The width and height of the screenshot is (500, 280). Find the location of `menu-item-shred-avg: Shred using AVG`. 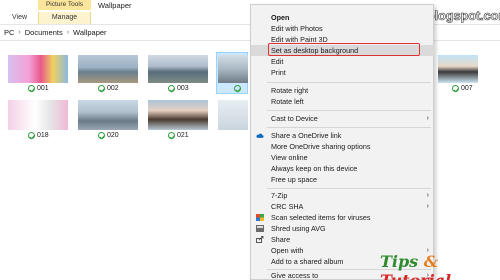

menu-item-shred-avg: Shred using AVG is located at coordinates (343, 228).